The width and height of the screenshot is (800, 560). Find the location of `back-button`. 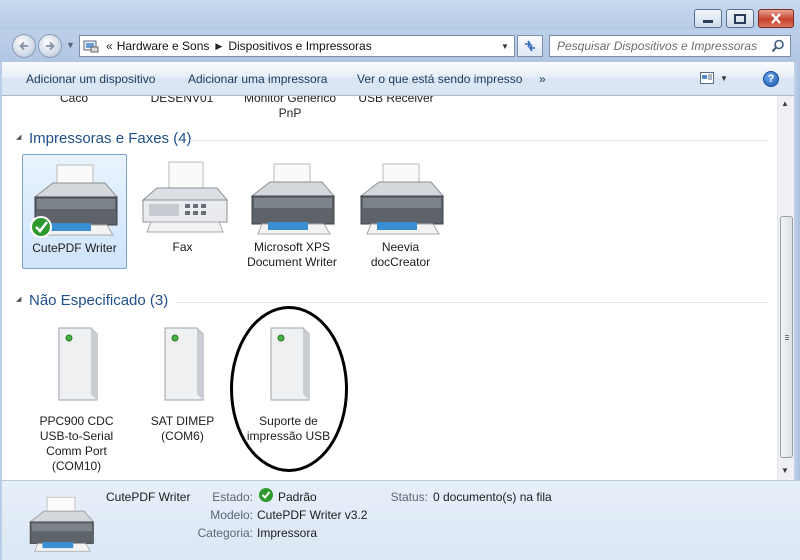

back-button is located at coordinates (24, 46).